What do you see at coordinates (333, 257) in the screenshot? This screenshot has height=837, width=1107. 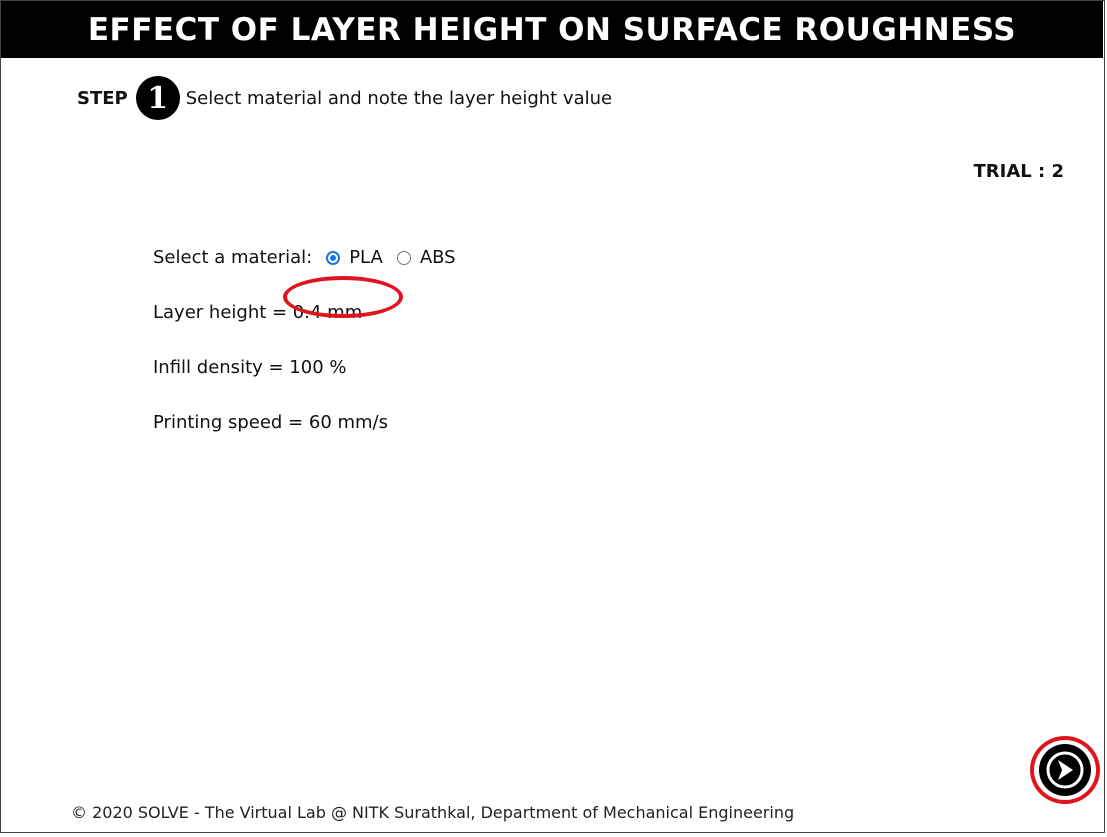 I see `radio-pla` at bounding box center [333, 257].